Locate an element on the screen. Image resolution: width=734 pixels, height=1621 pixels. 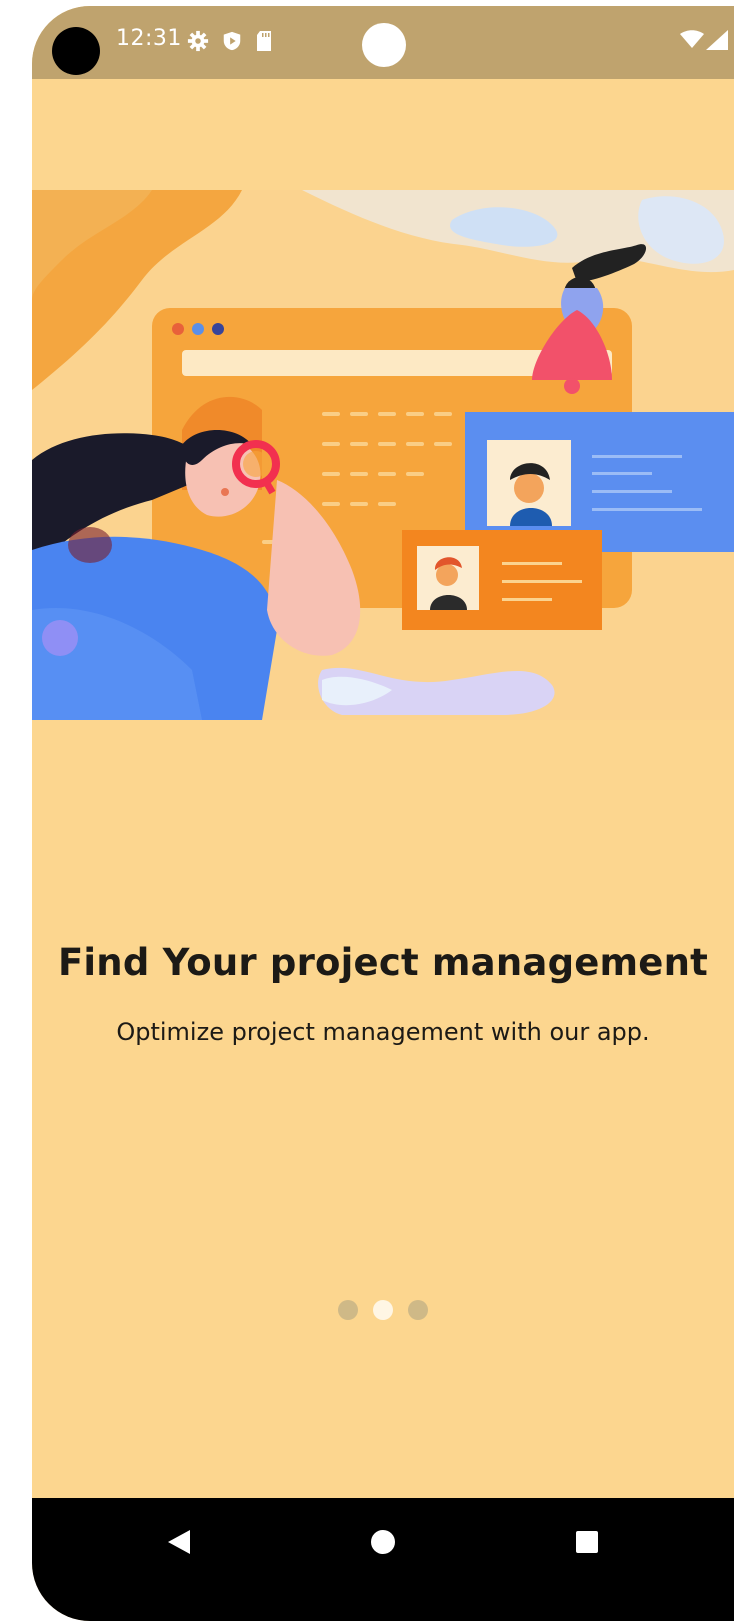
onboarding-title: Find Your project management is located at coordinates (383, 962).